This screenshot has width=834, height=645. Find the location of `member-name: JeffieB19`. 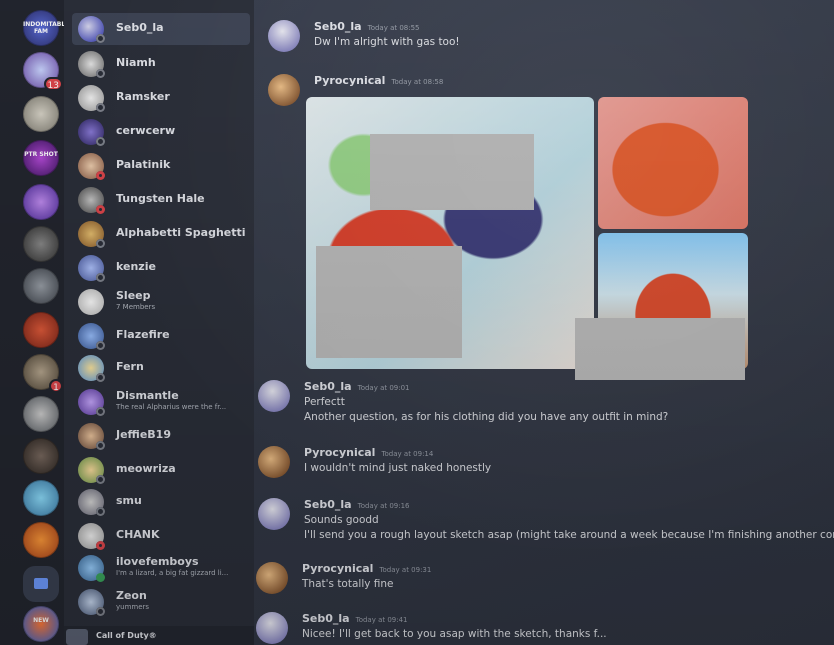

member-name: JeffieB19 is located at coordinates (143, 434).